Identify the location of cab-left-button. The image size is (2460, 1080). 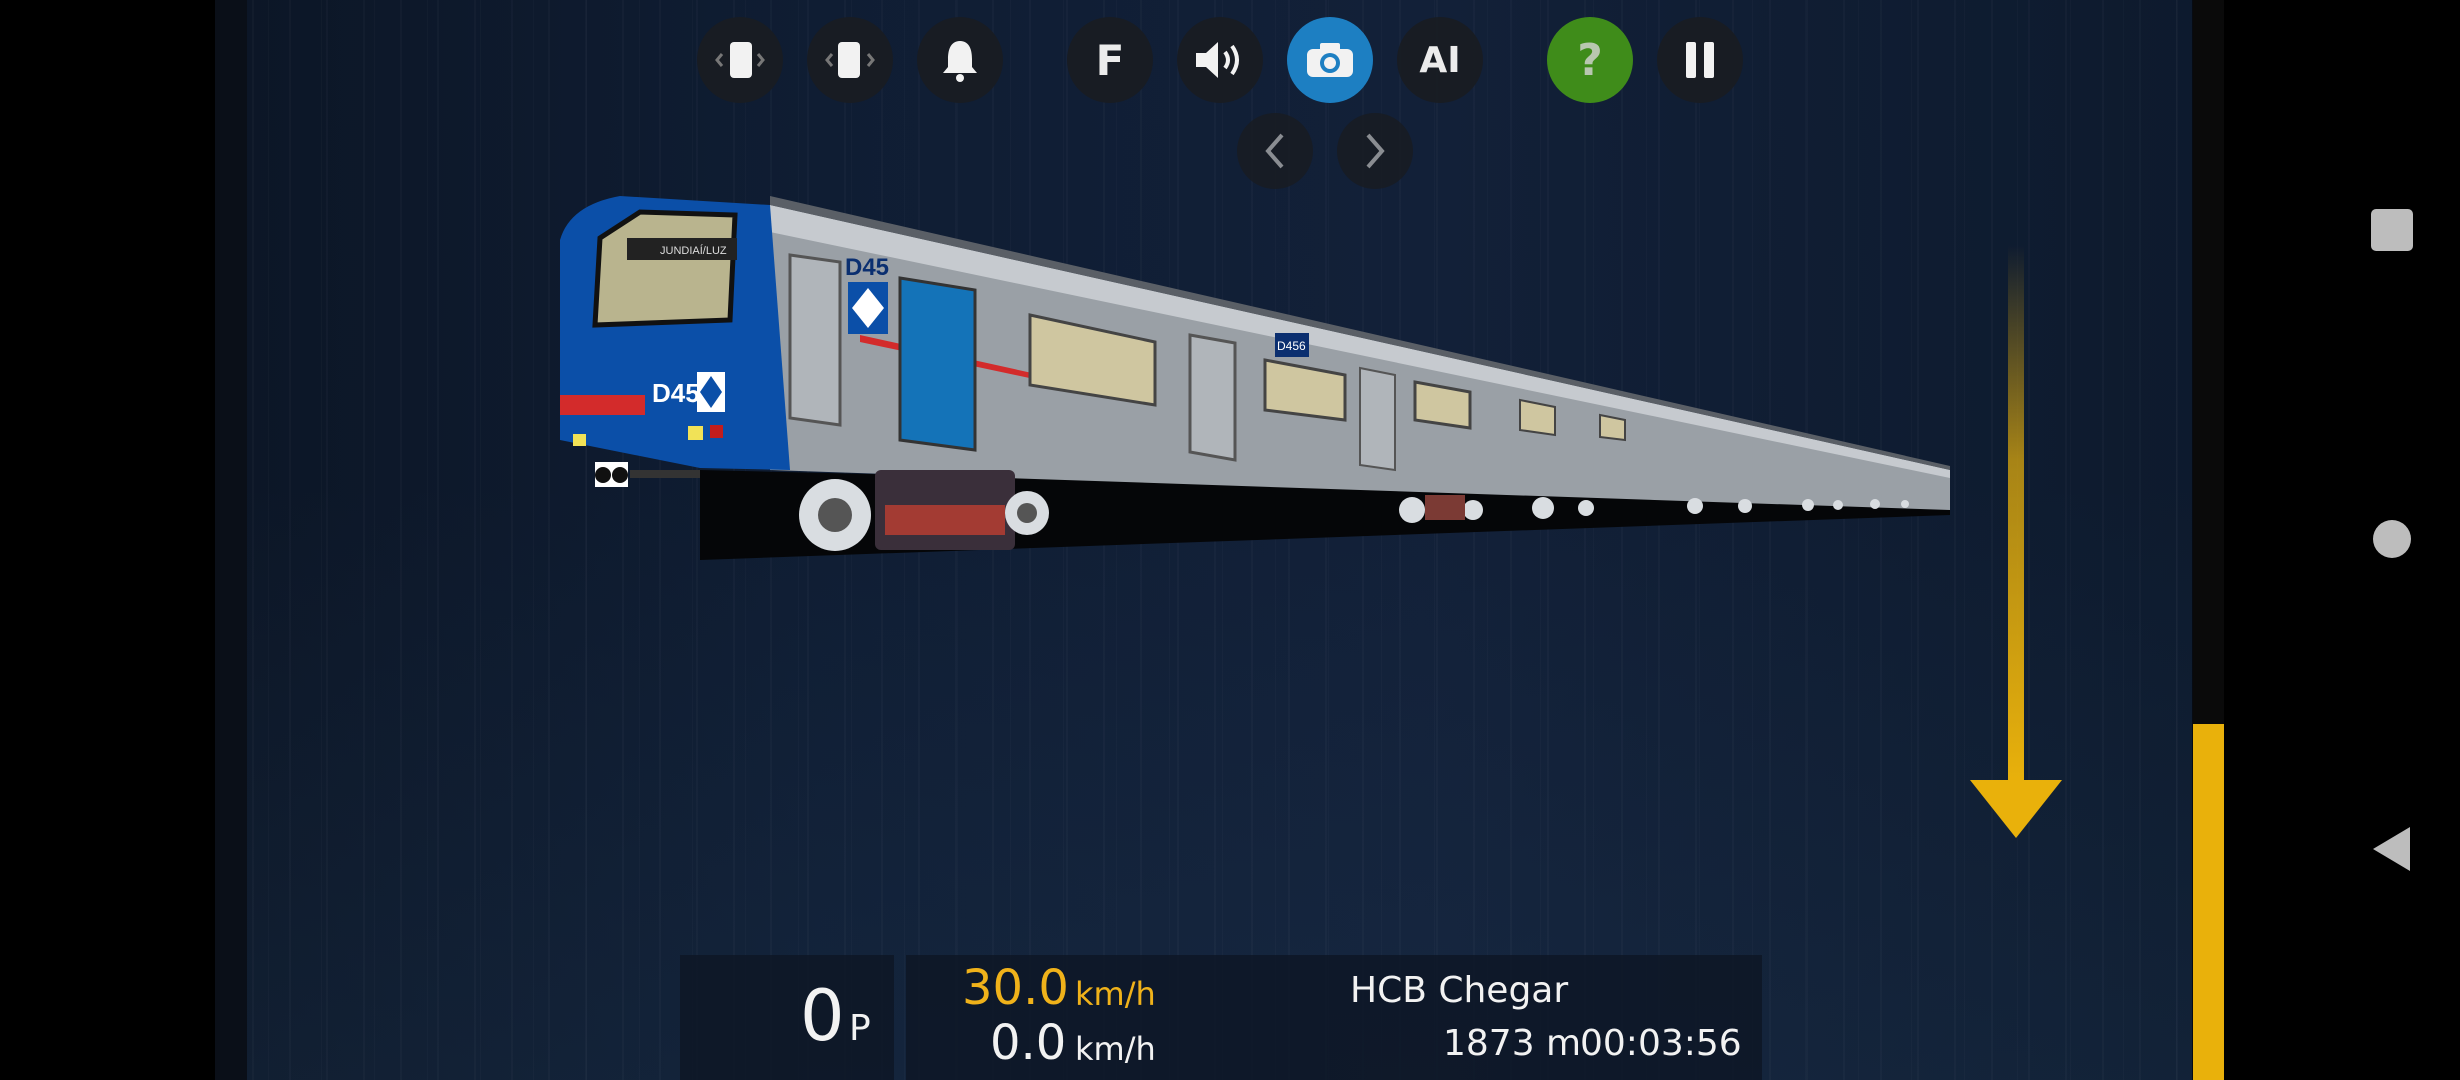
(740, 60).